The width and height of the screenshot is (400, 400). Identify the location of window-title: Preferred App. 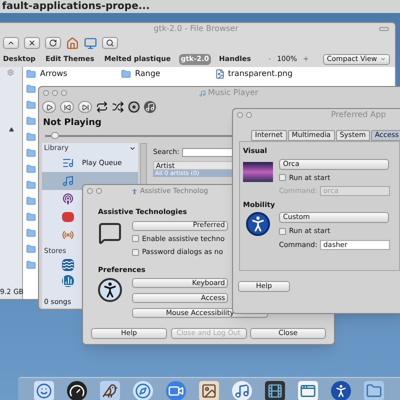
(358, 115).